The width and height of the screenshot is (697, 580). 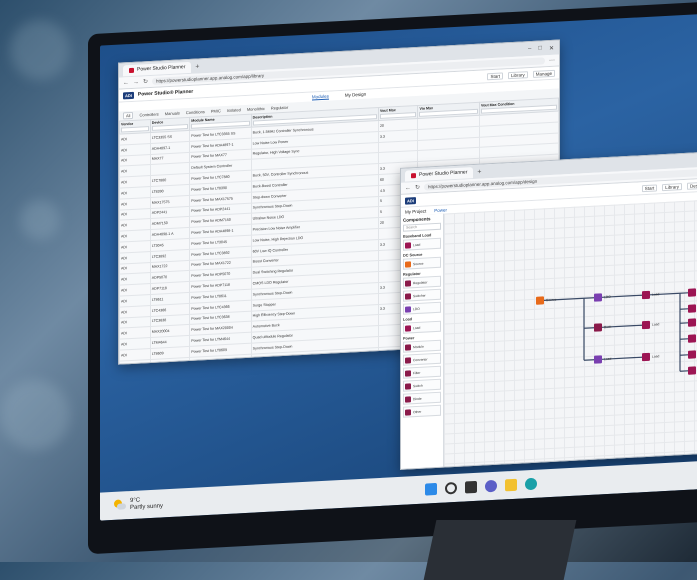 What do you see at coordinates (422, 398) in the screenshot?
I see `palette-item: Diode` at bounding box center [422, 398].